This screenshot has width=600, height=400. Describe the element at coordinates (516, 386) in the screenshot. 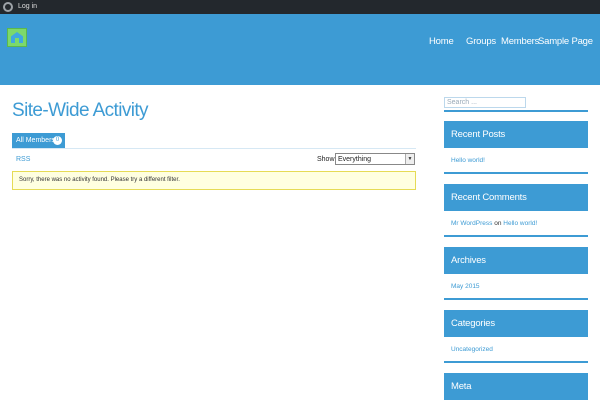

I see `meta-heading: Meta` at that location.